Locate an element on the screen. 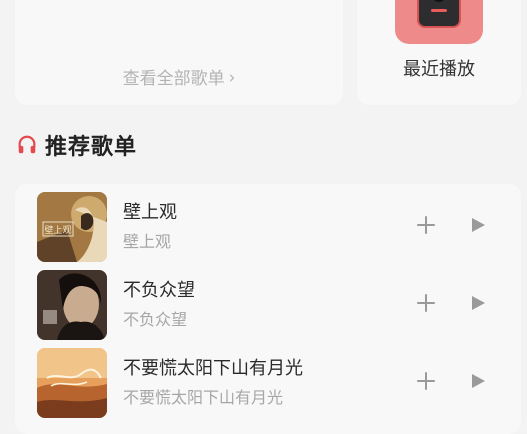 The image size is (527, 434). song-subtitle: 不要慌太阳下山有月光 is located at coordinates (203, 397).